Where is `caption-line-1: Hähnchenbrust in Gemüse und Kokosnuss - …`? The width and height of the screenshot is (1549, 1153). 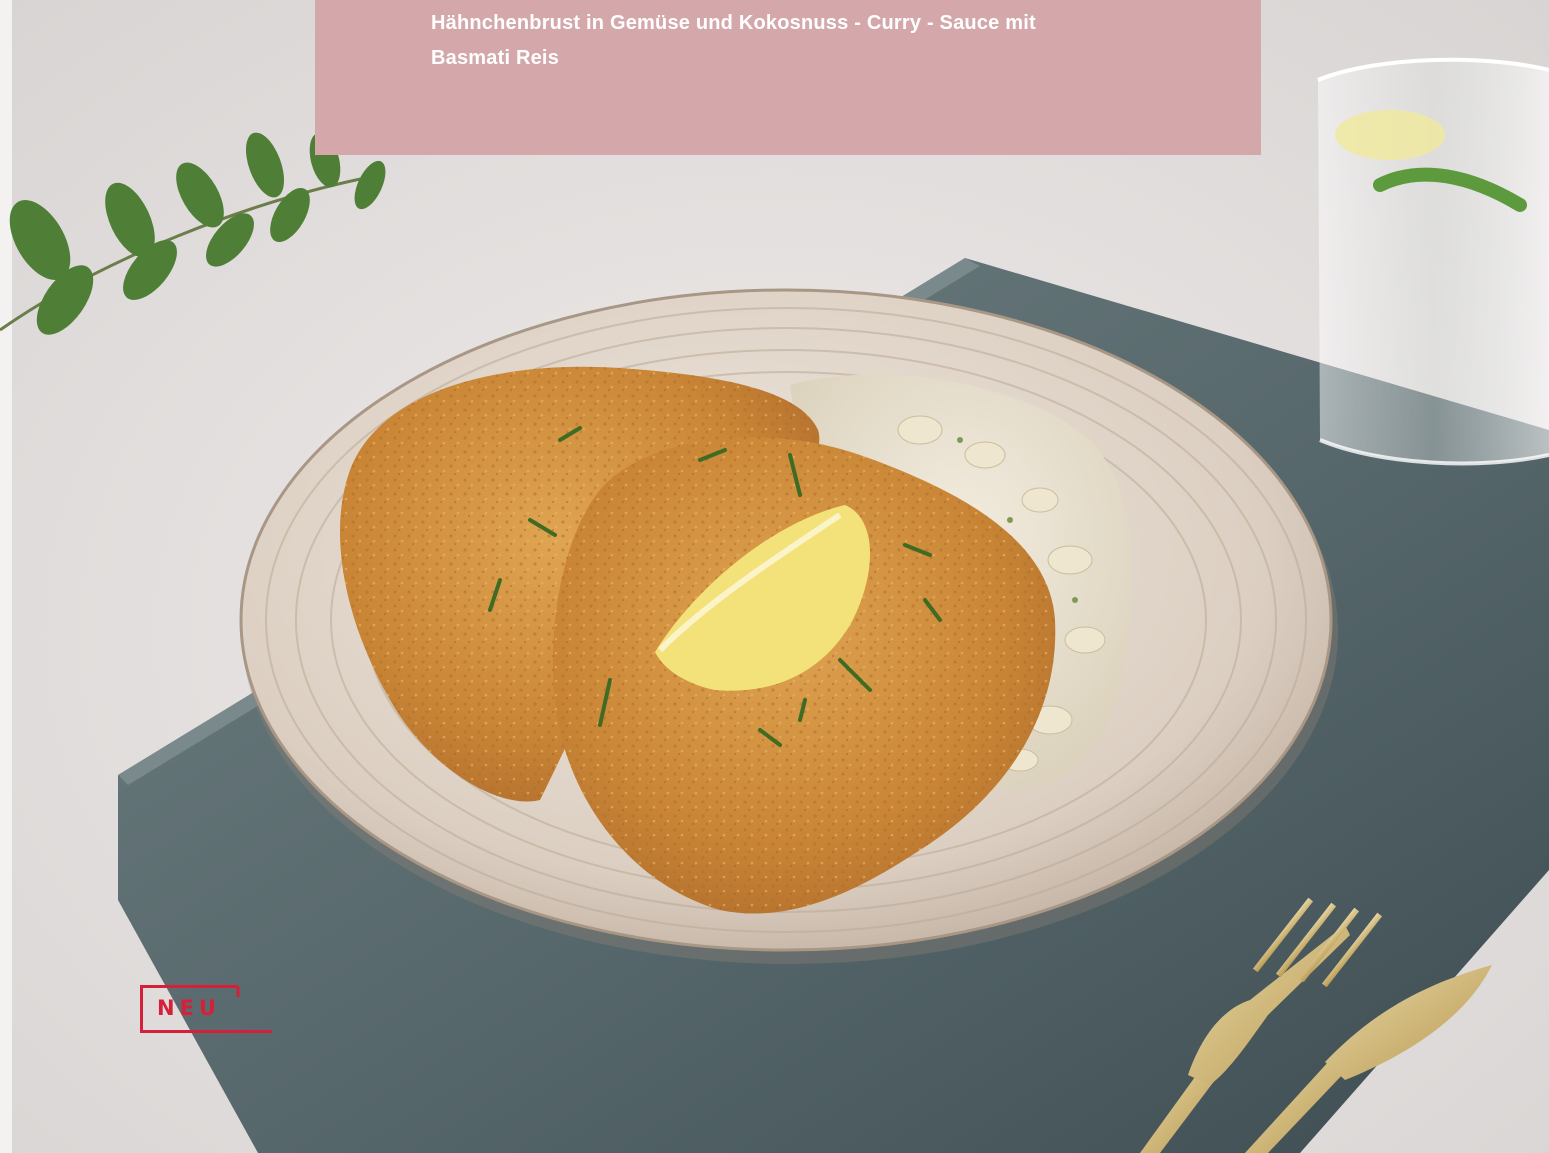 caption-line-1: Hähnchenbrust in Gemüse und Kokosnuss - … is located at coordinates (733, 23).